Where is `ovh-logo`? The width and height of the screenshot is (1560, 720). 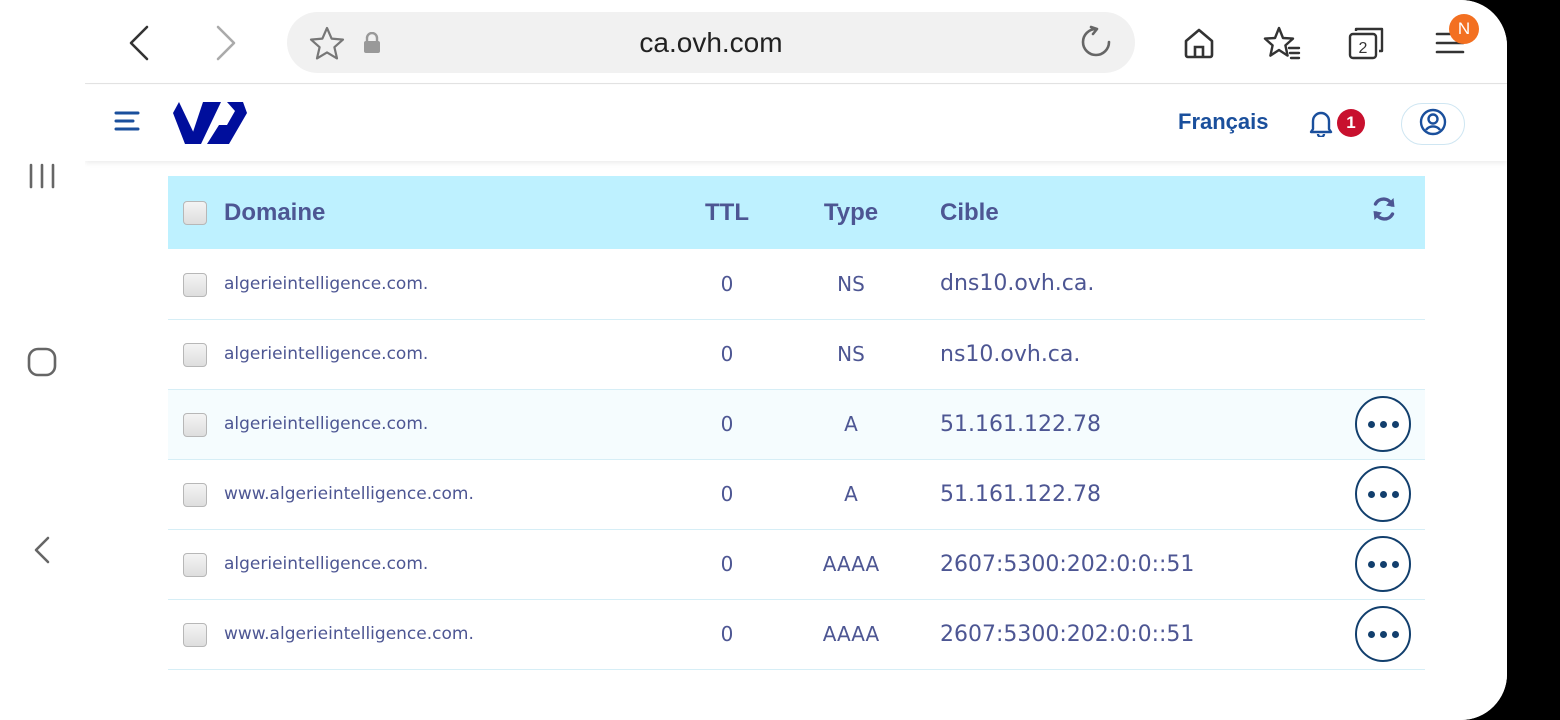
ovh-logo is located at coordinates (210, 125).